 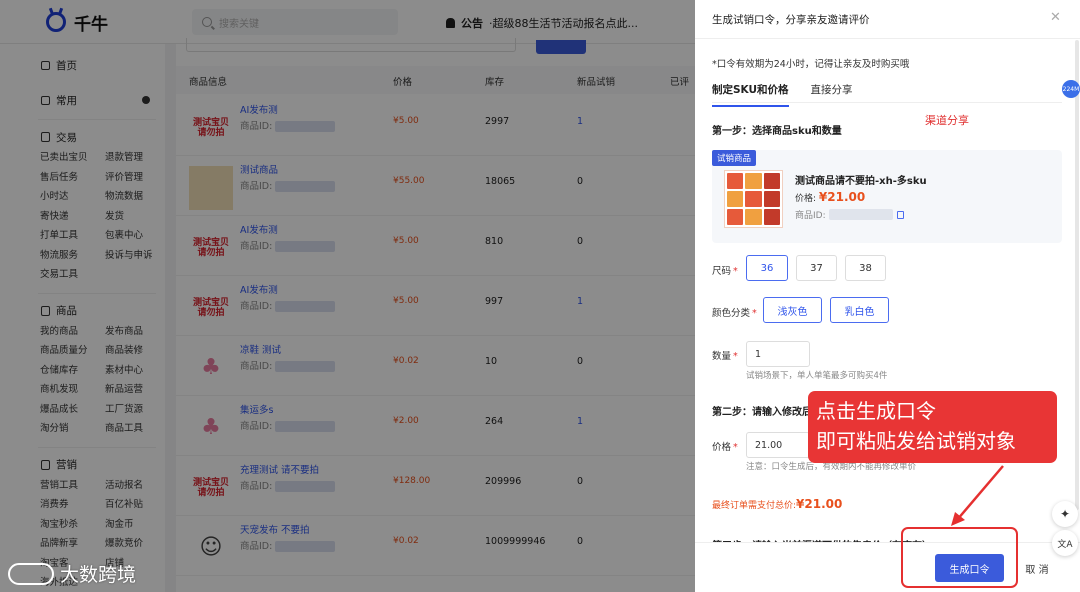 I want to click on color-option-milk-white: 乳白色, so click(x=859, y=310).